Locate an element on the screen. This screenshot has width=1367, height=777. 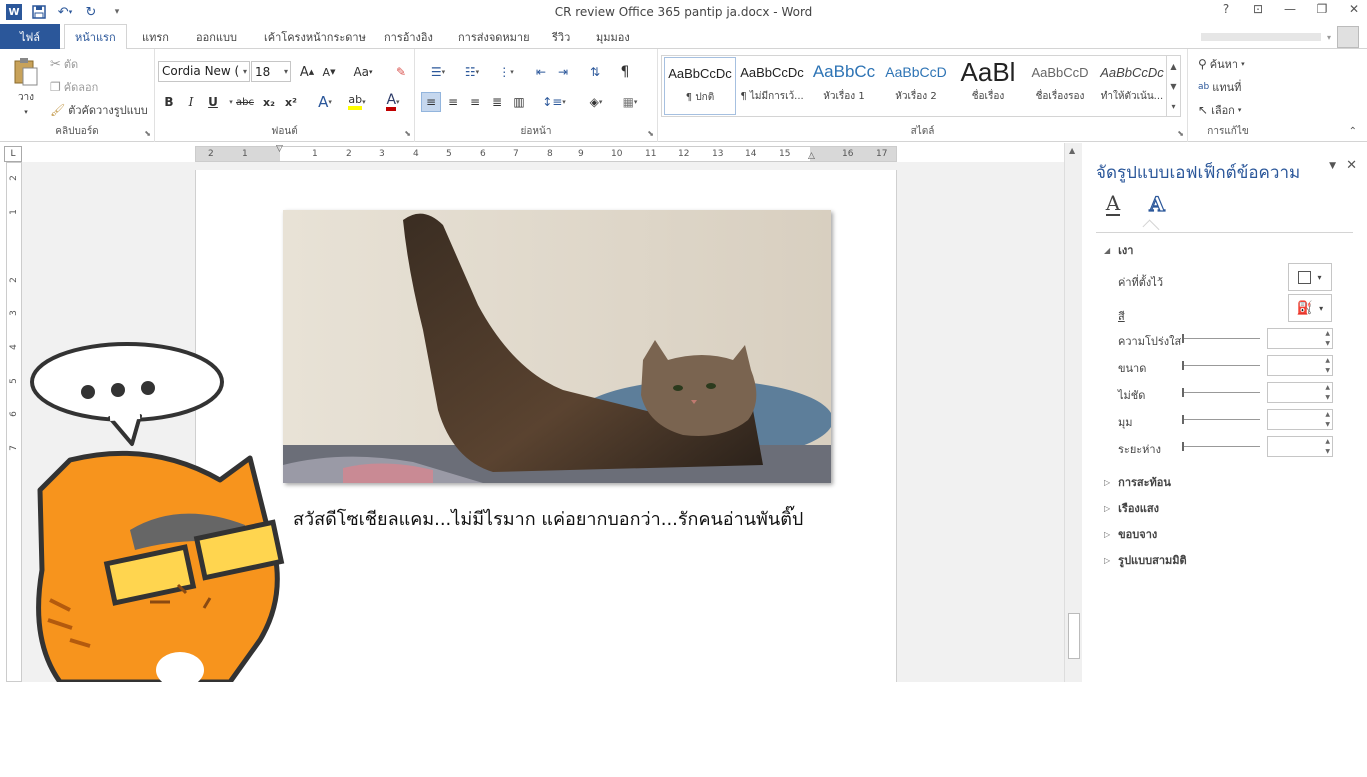
soft-edges-section-header: ▷ ขอบจาง is located at coordinates (1130, 534).